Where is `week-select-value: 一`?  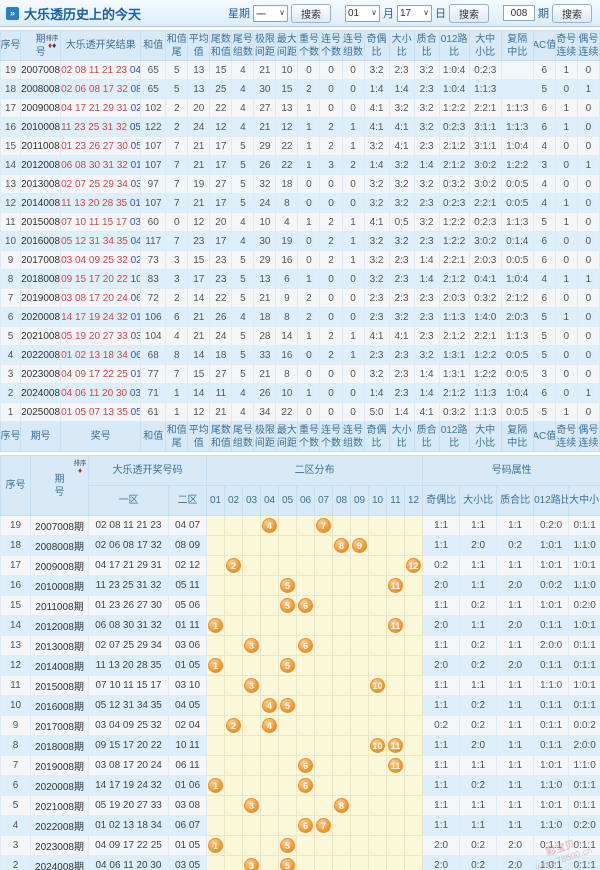 week-select-value: 一 is located at coordinates (261, 15).